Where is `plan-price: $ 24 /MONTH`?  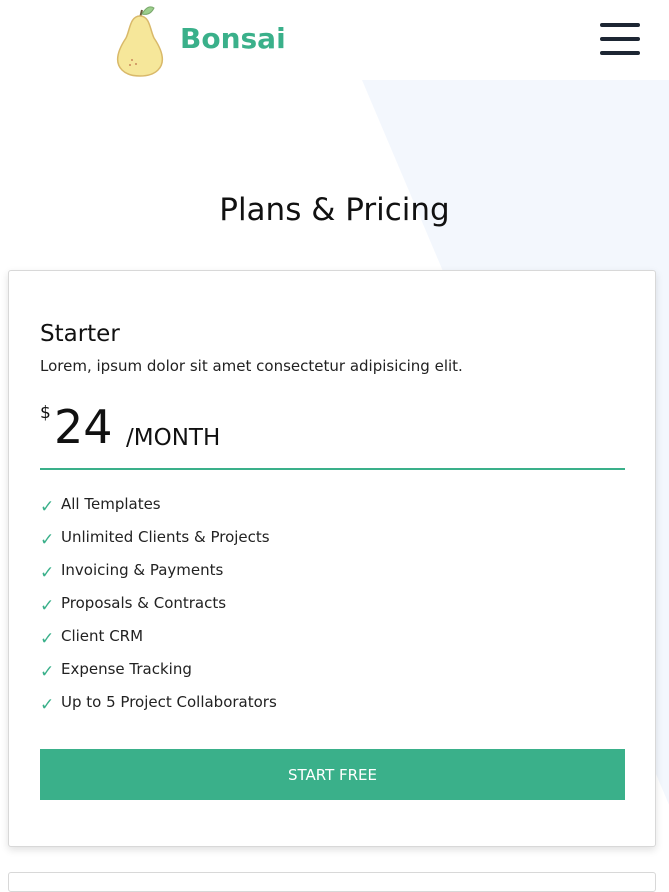
plan-price: $ 24 /MONTH is located at coordinates (190, 427).